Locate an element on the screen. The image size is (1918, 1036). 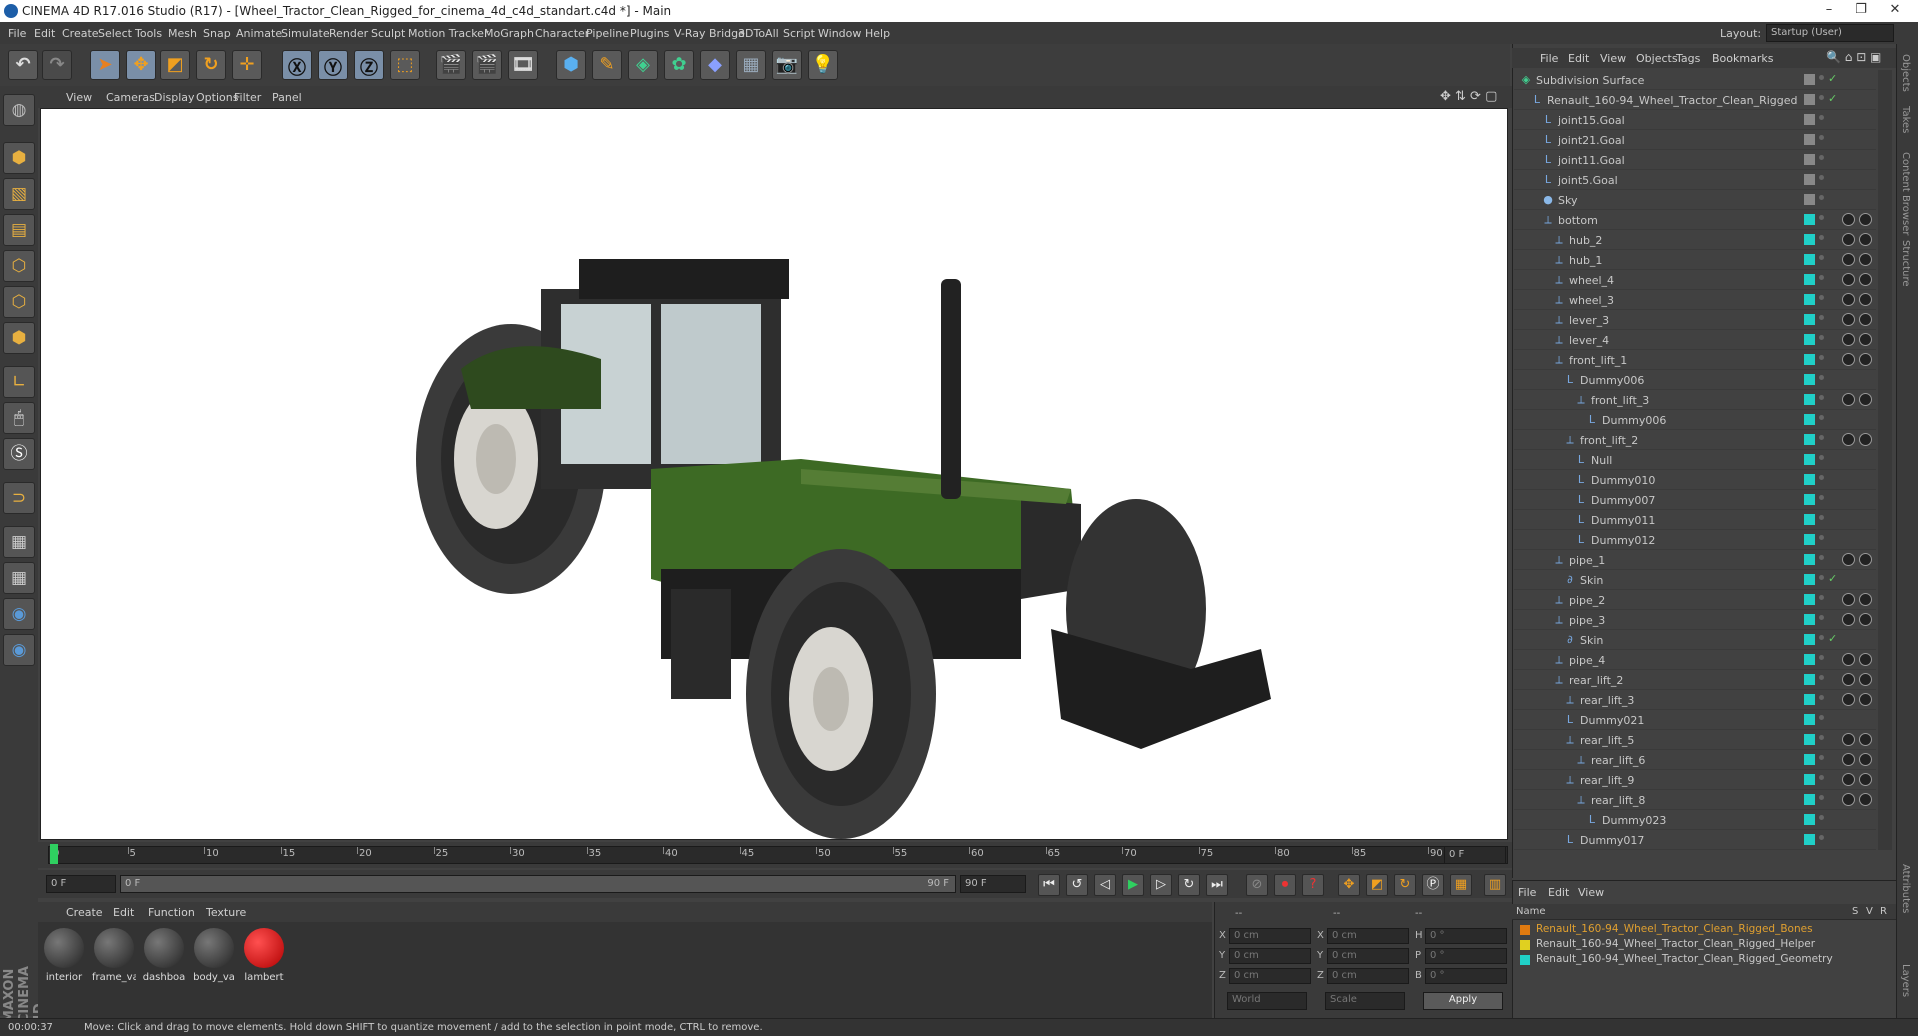
viewport-menu-cameras: Cameras is located at coordinates (130, 97).